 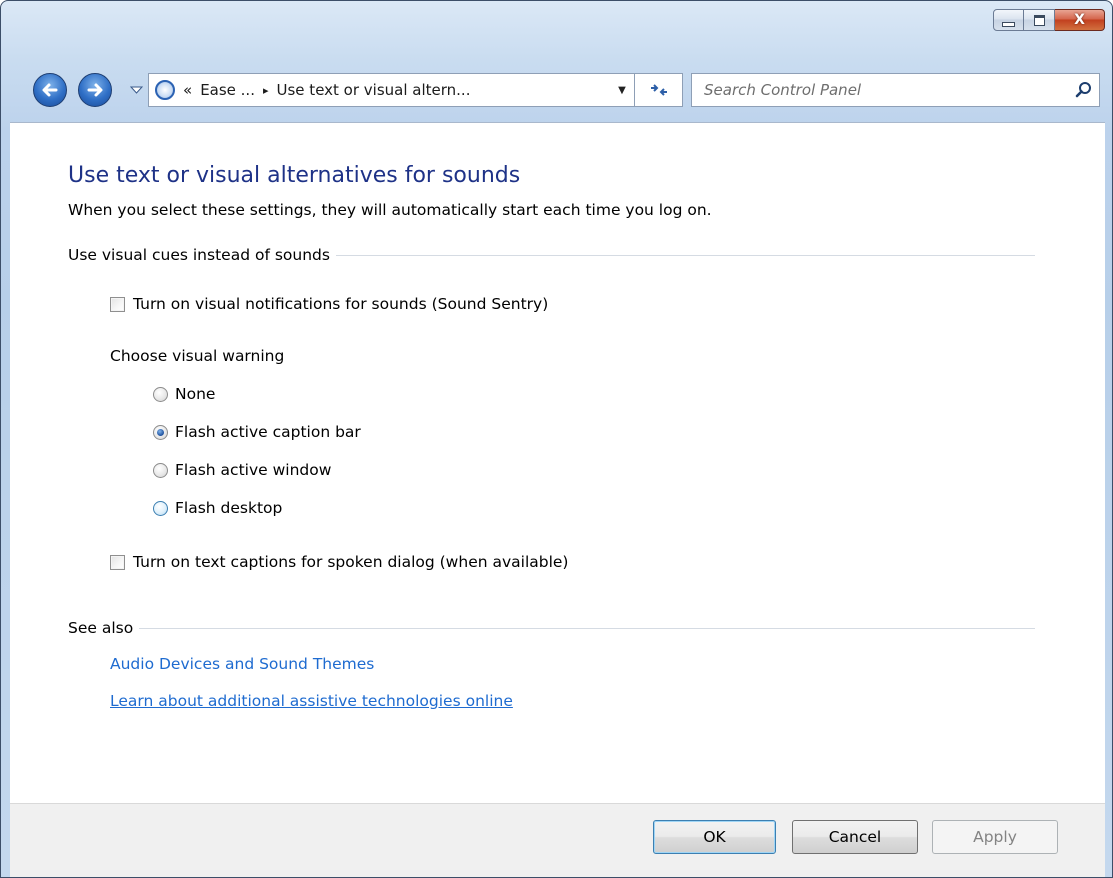 I want to click on back-arrow-icon, so click(x=50, y=90).